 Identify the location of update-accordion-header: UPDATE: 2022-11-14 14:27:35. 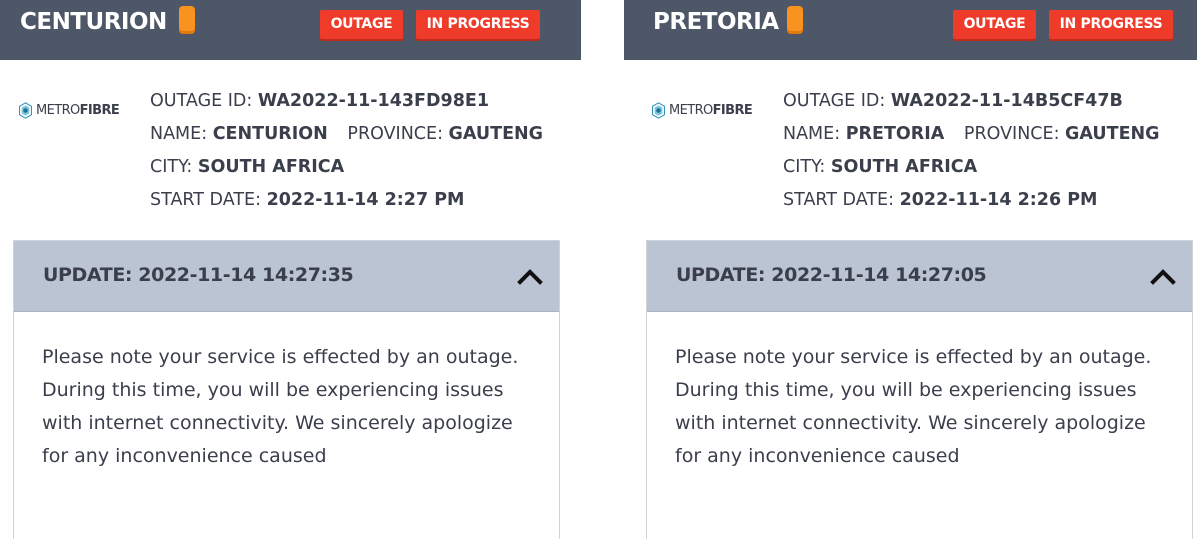
(286, 276).